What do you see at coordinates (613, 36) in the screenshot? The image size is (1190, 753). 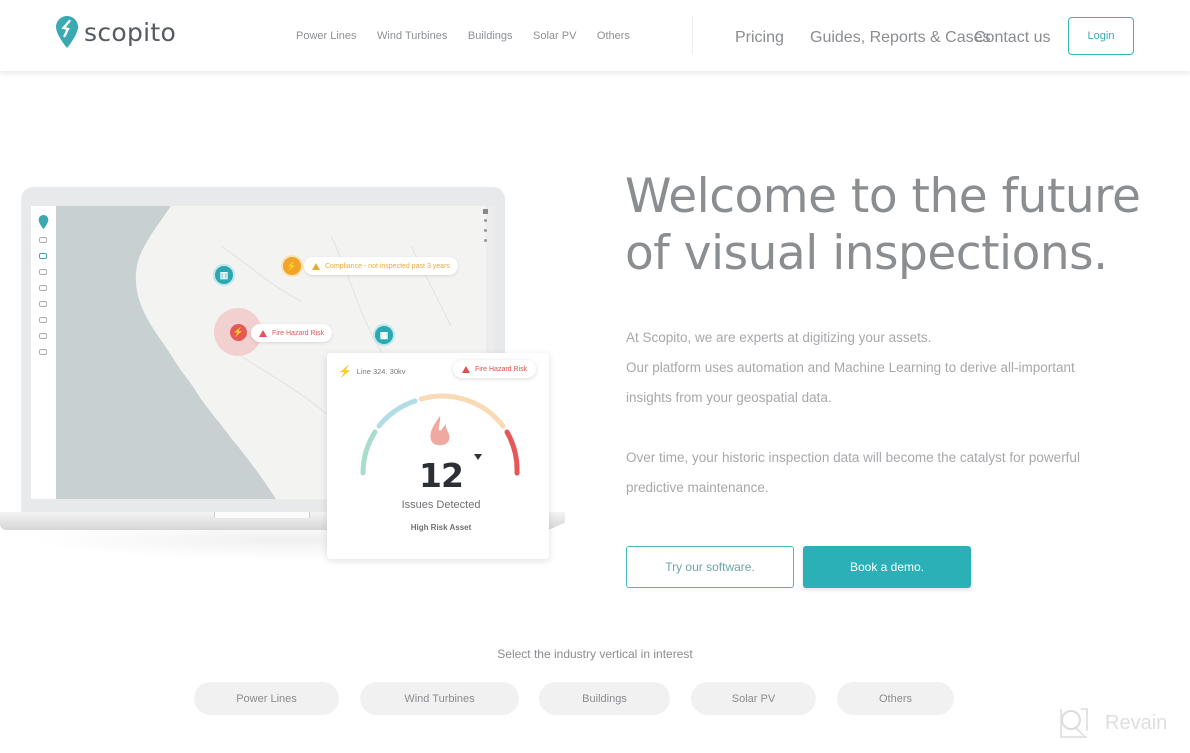 I see `nav-others: Others` at bounding box center [613, 36].